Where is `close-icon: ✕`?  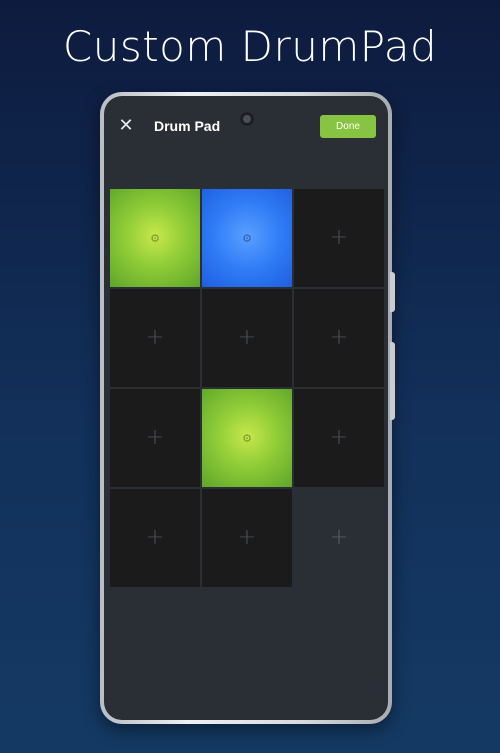
close-icon: ✕ is located at coordinates (126, 125).